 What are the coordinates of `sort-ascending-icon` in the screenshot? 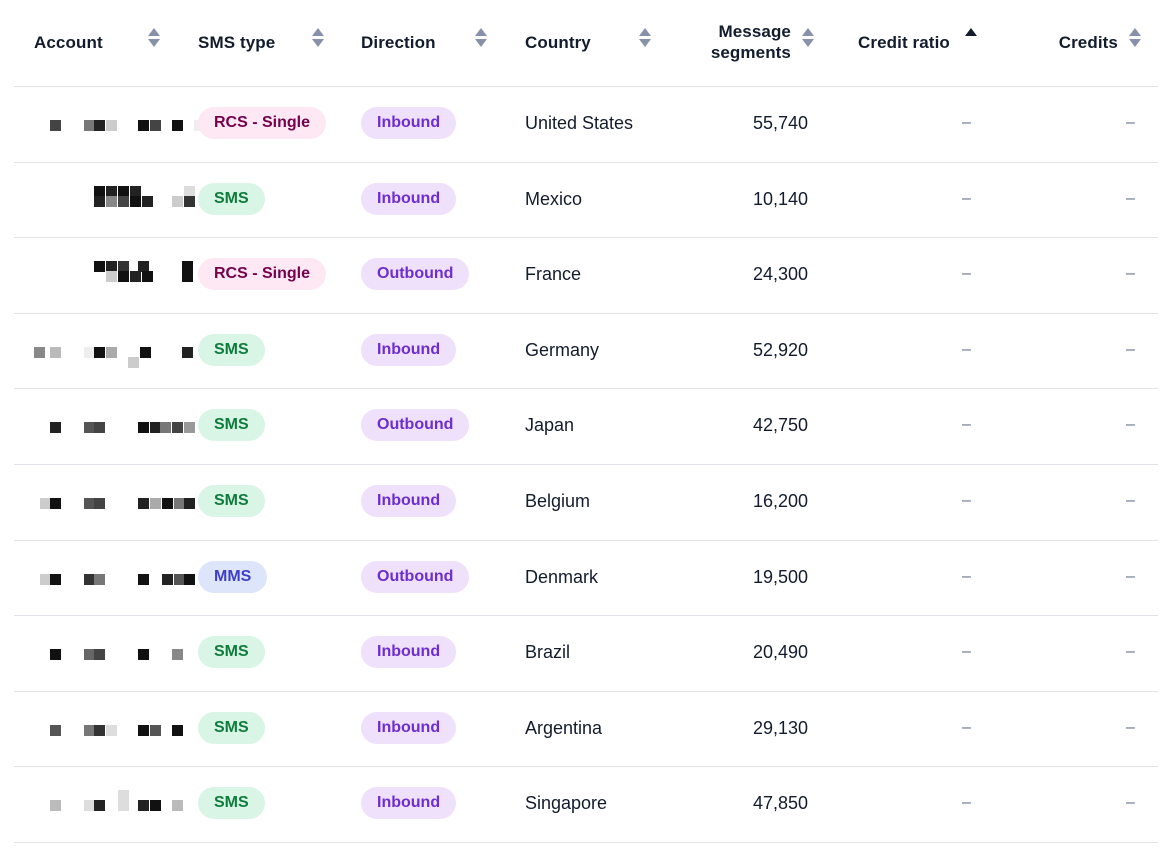 It's located at (971, 38).